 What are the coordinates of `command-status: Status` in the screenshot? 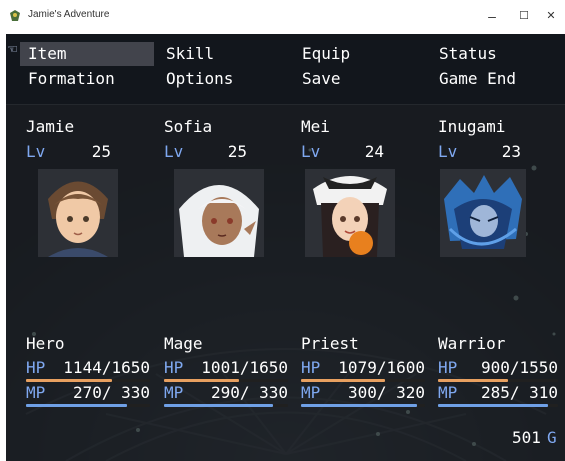 It's located at (496, 54).